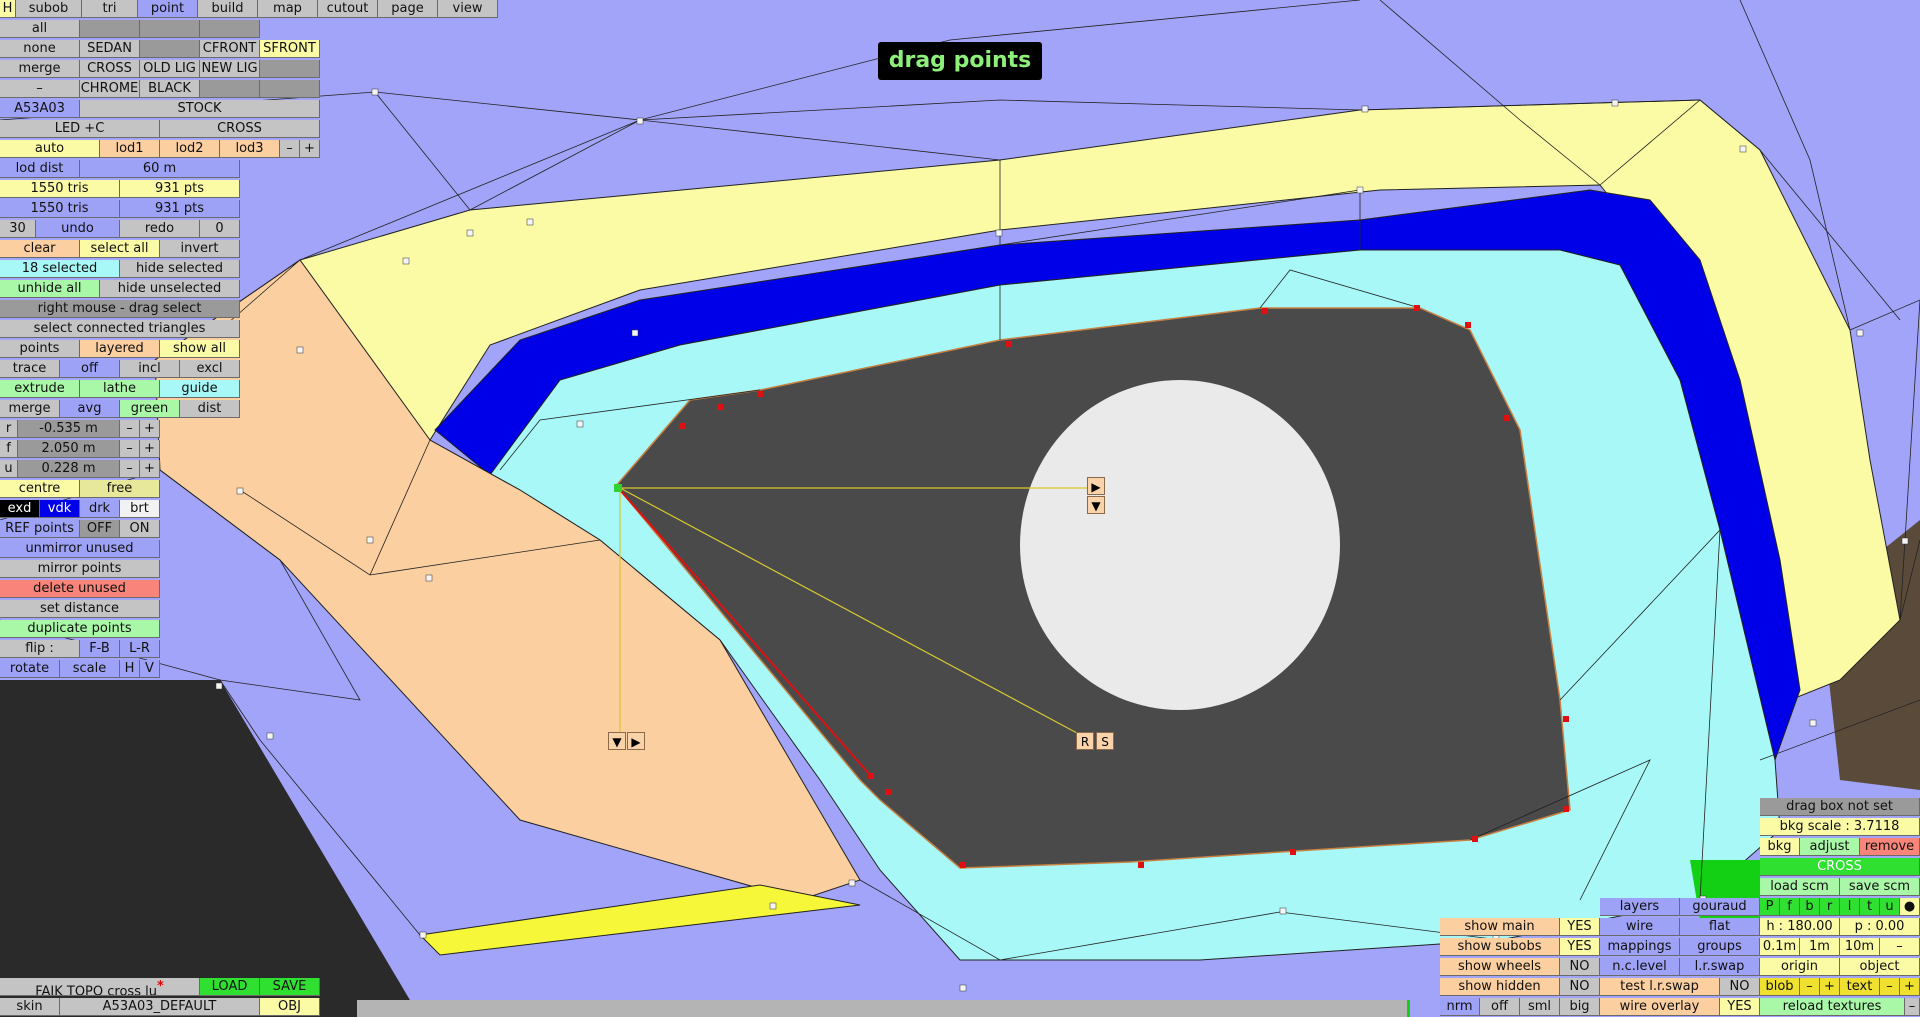 This screenshot has width=1920, height=1017. I want to click on normals-sml: sml, so click(1540, 1007).